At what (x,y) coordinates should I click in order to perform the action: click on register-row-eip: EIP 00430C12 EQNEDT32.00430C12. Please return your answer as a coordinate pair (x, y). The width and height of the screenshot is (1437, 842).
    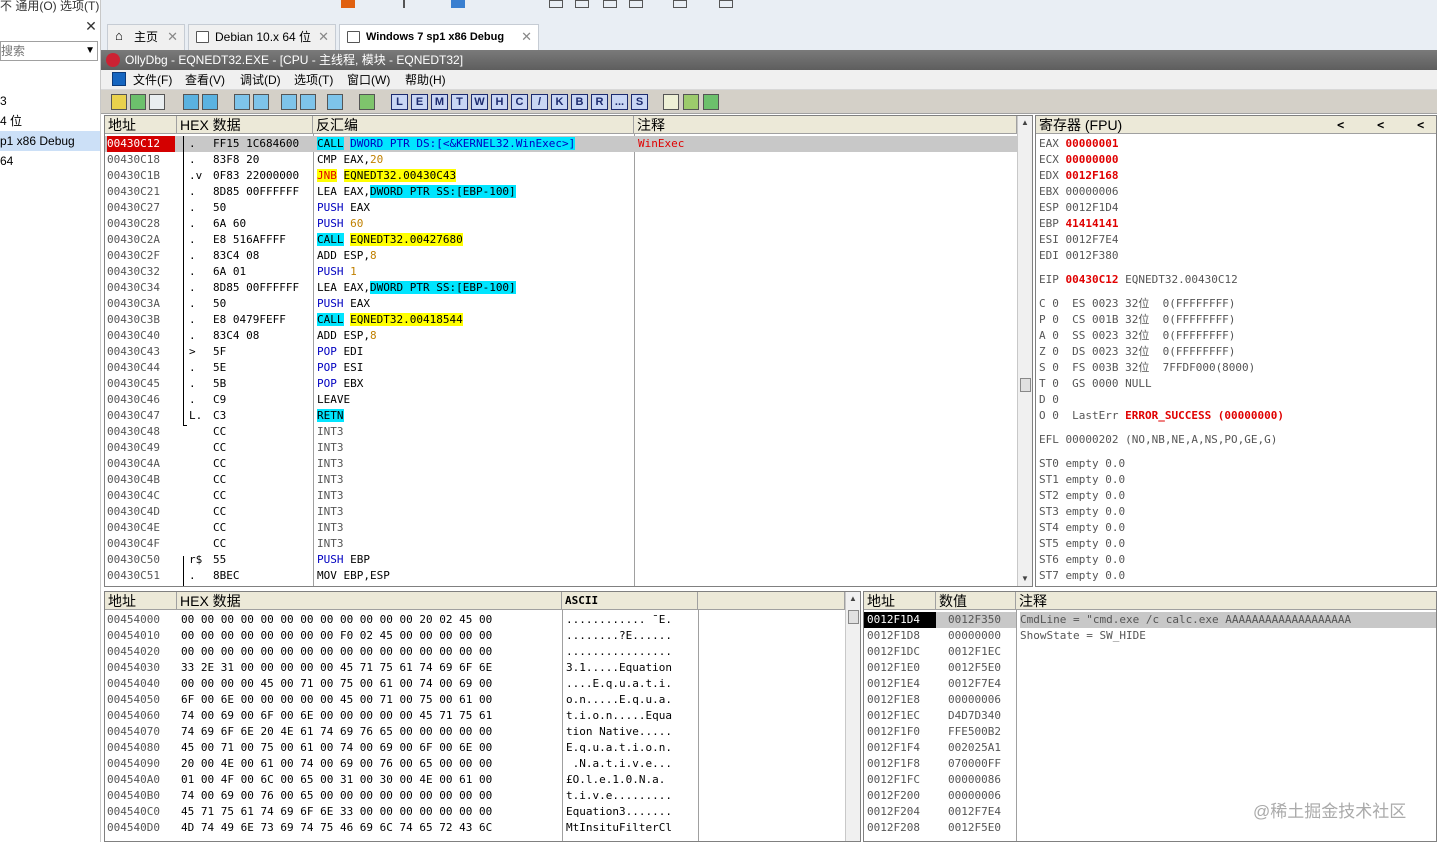
    Looking at the image, I should click on (1237, 280).